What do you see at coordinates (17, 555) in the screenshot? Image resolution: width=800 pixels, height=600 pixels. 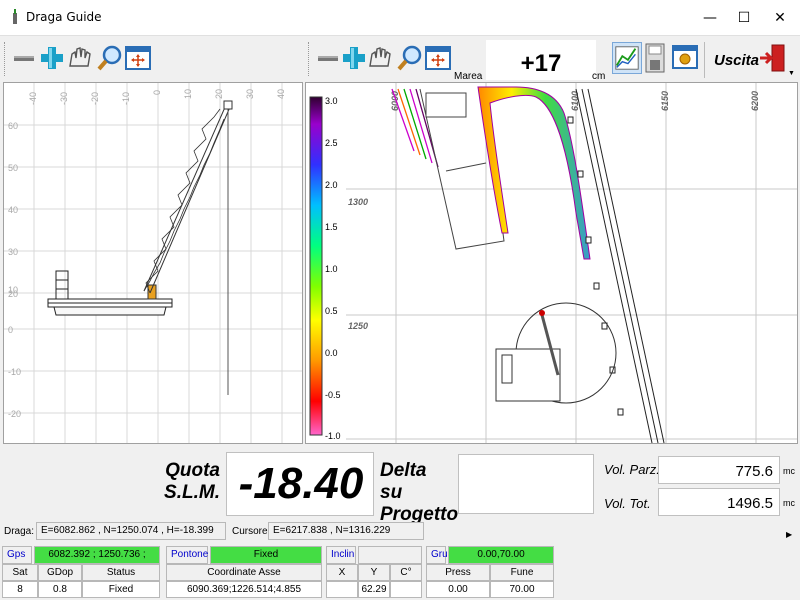 I see `gps-label: Gps` at bounding box center [17, 555].